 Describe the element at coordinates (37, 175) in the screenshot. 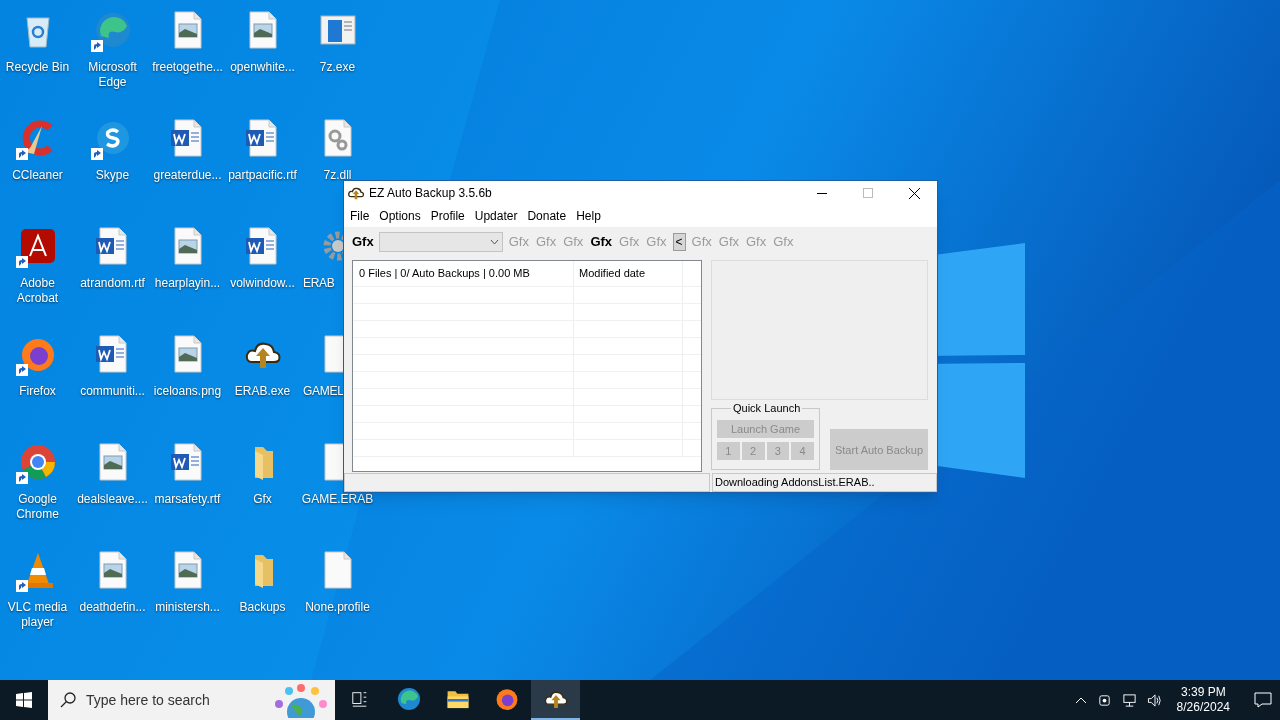

I see `desktop-icon-label: CCleaner` at that location.